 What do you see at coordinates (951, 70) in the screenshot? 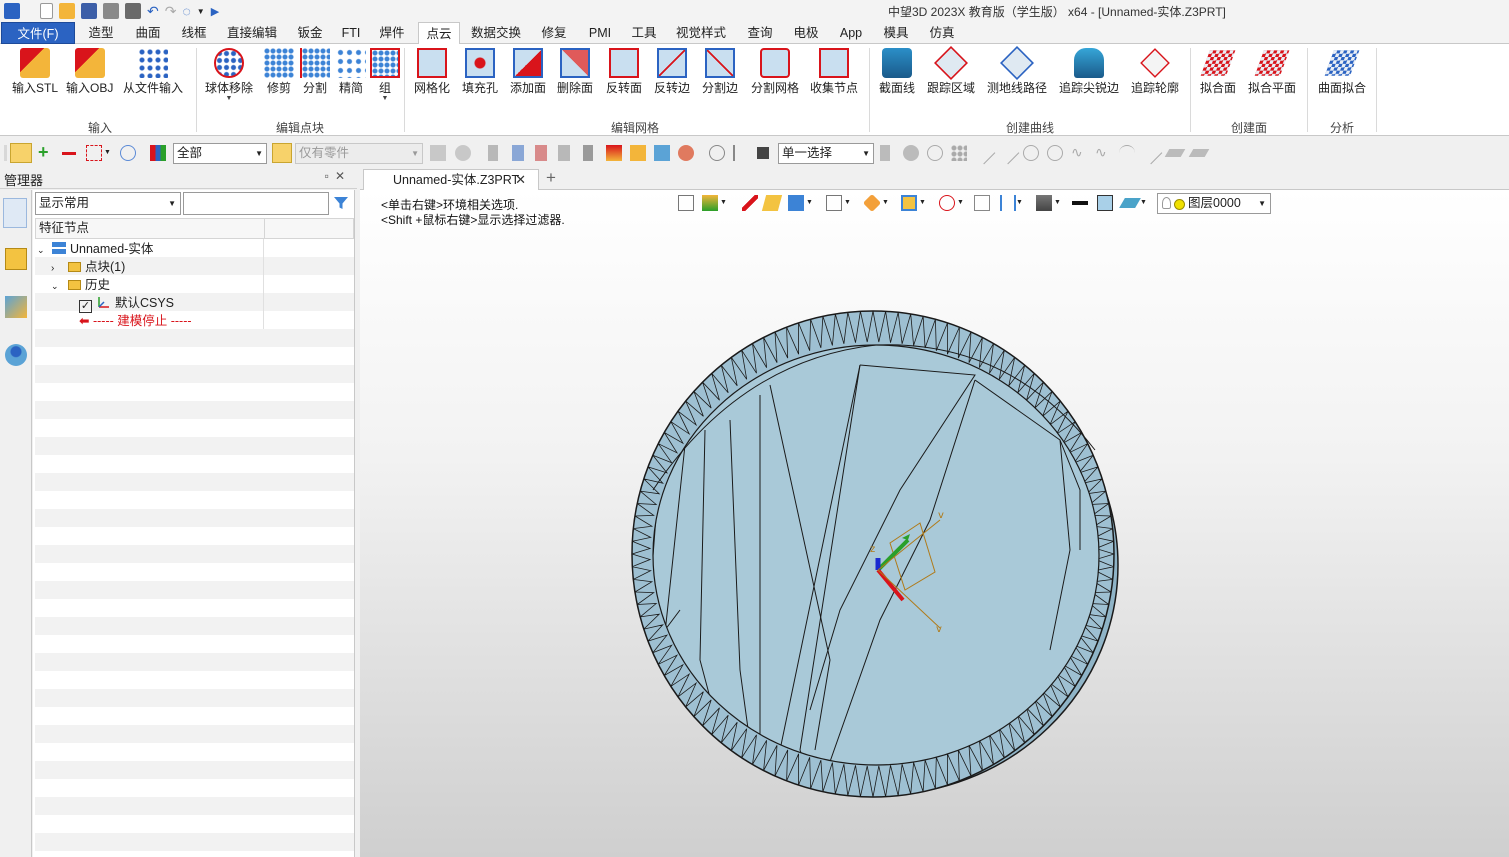
I see `track-region-button: 跟踪区域` at bounding box center [951, 70].